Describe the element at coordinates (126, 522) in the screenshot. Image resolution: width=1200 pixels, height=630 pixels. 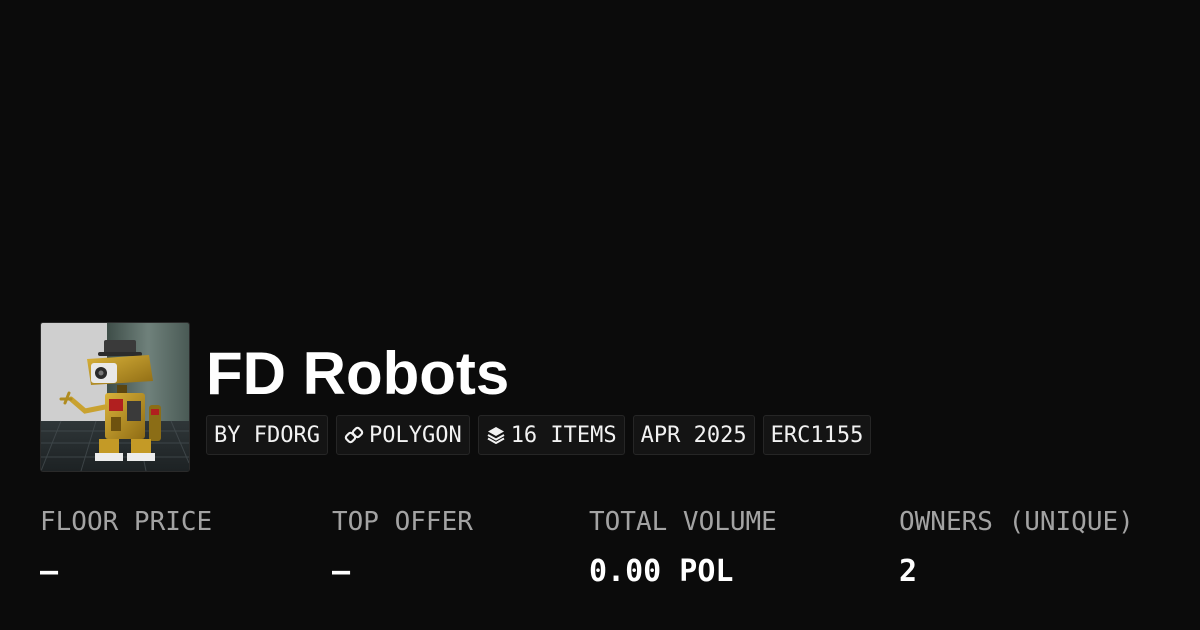
I see `floor-price-label: FLOOR PRICE` at that location.